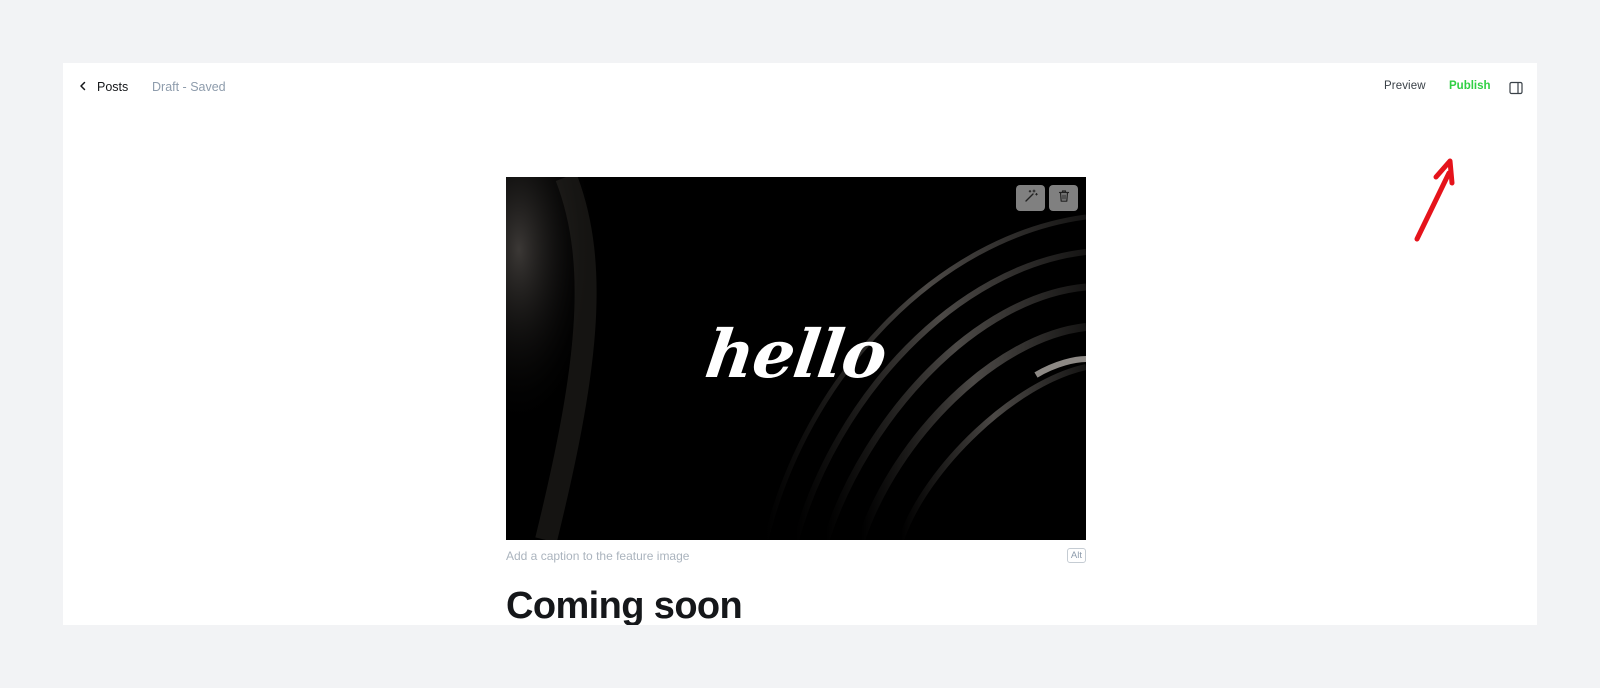 The width and height of the screenshot is (1600, 688). I want to click on trash-icon, so click(1064, 198).